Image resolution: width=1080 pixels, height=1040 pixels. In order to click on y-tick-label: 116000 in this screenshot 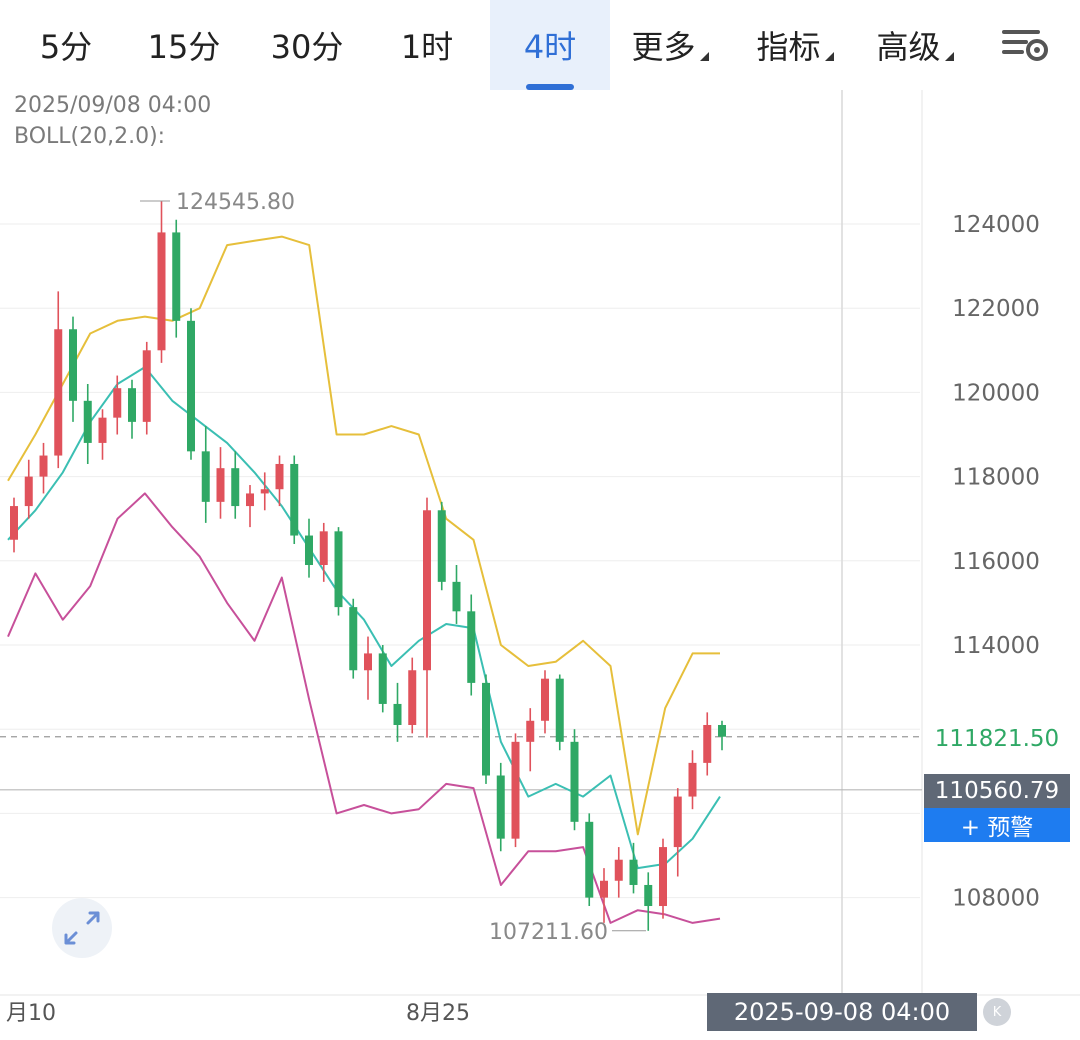, I will do `click(996, 562)`.